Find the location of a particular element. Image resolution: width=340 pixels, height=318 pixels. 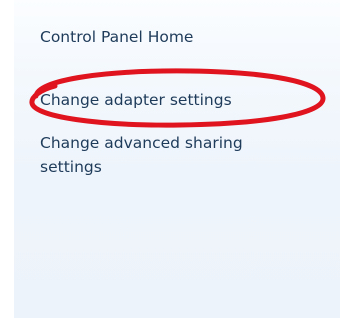

change-advanced-sharing-settings-link: Change advanced sharing settings is located at coordinates (141, 155).